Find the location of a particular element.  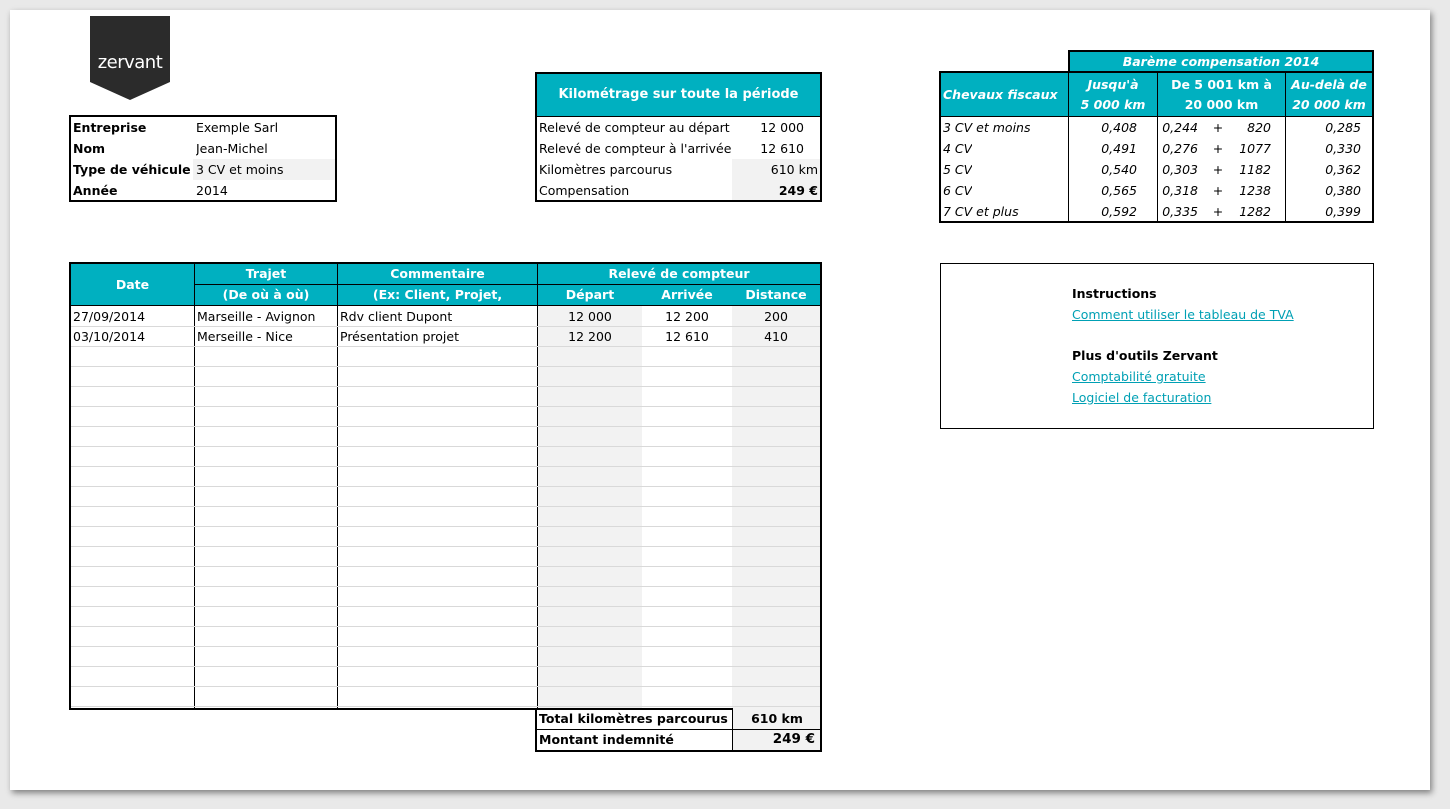

bareme-row: 6 CV 0,565 0,318 + 1238 0,380 is located at coordinates (1156, 190).